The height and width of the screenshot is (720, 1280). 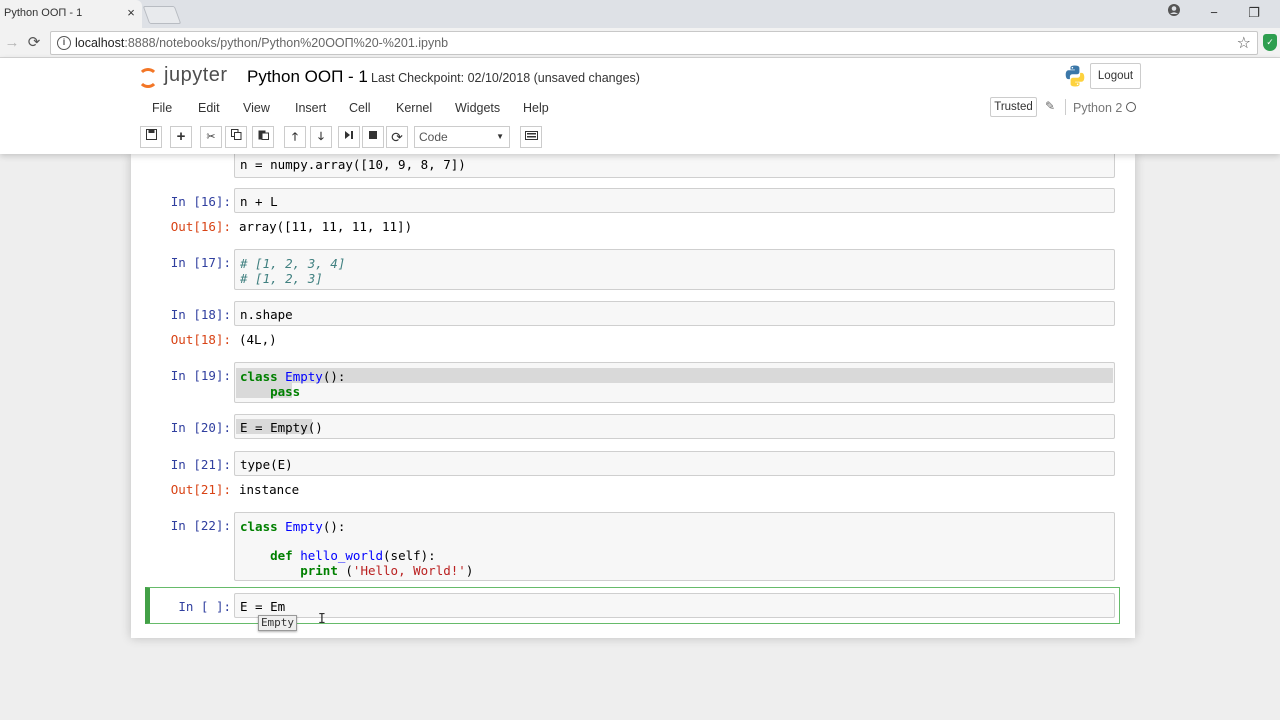 What do you see at coordinates (34, 43) in the screenshot?
I see `reload-icon: ⟳` at bounding box center [34, 43].